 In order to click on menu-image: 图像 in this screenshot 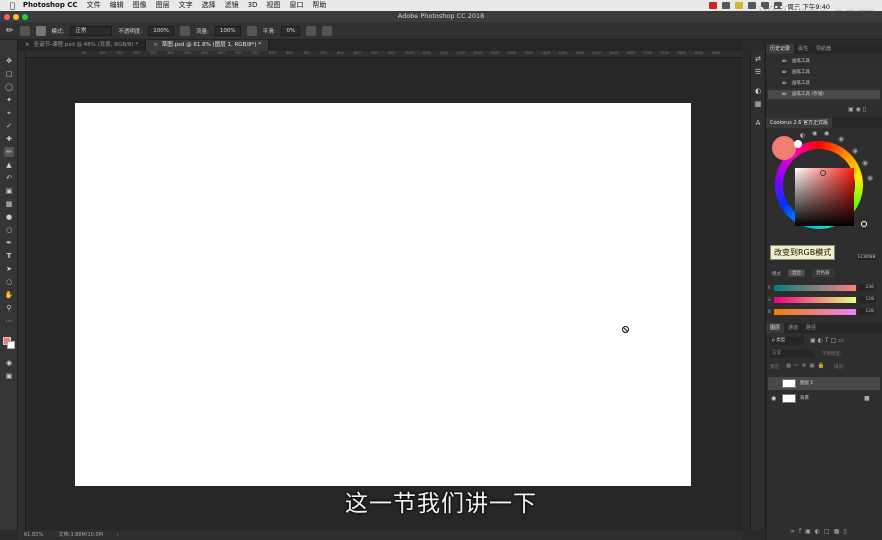, I will do `click(140, 5)`.